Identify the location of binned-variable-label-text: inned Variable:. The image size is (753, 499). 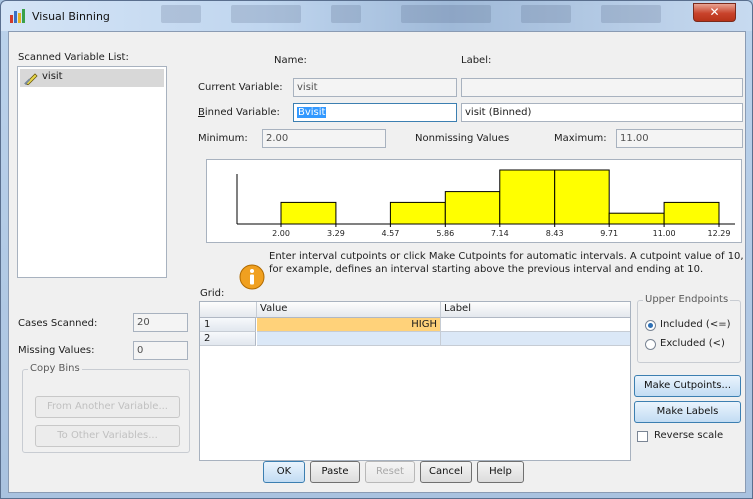
(242, 112).